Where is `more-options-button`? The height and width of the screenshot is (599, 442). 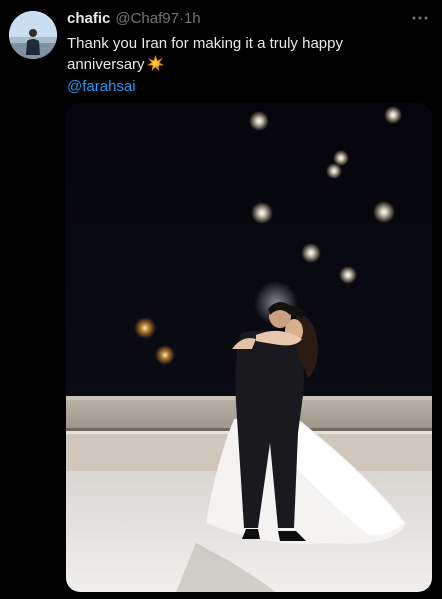
more-options-button is located at coordinates (420, 18).